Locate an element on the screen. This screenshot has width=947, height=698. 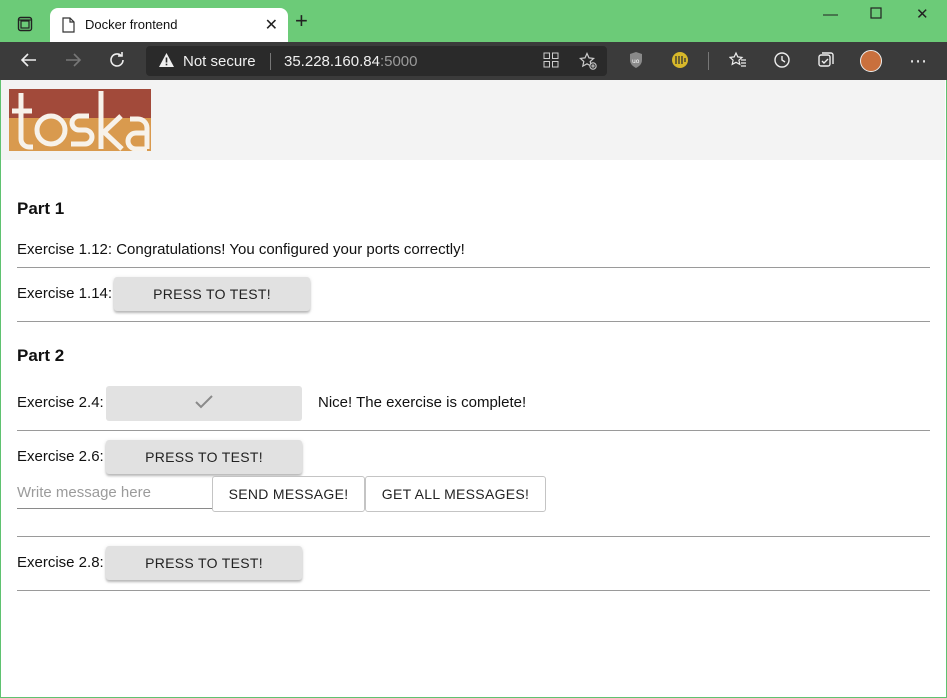
exercise-2-4-status: Nice! The exercise is complete! is located at coordinates (422, 402).